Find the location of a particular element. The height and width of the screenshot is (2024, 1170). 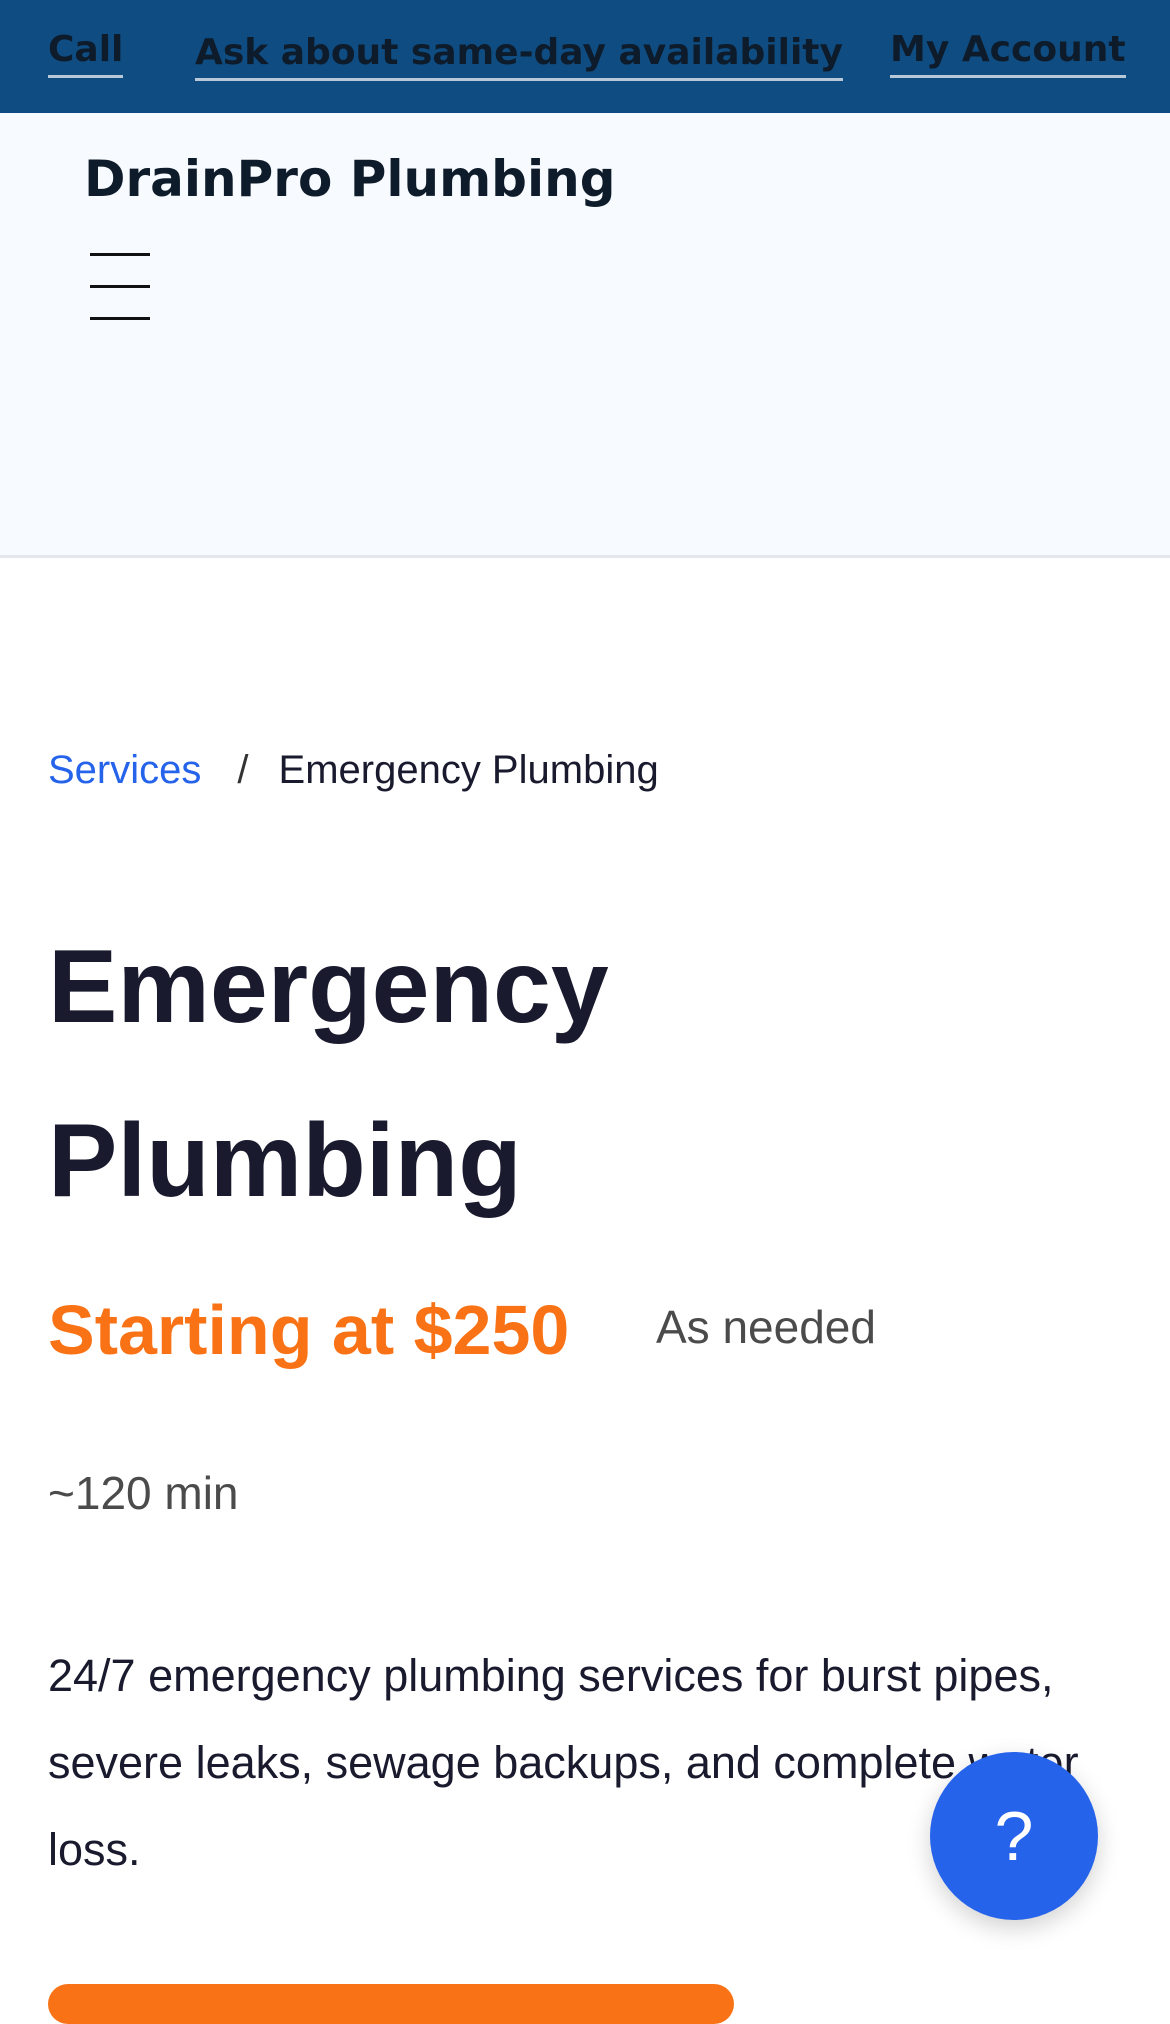

brand-name: DrainPro Plumbing is located at coordinates (350, 179).